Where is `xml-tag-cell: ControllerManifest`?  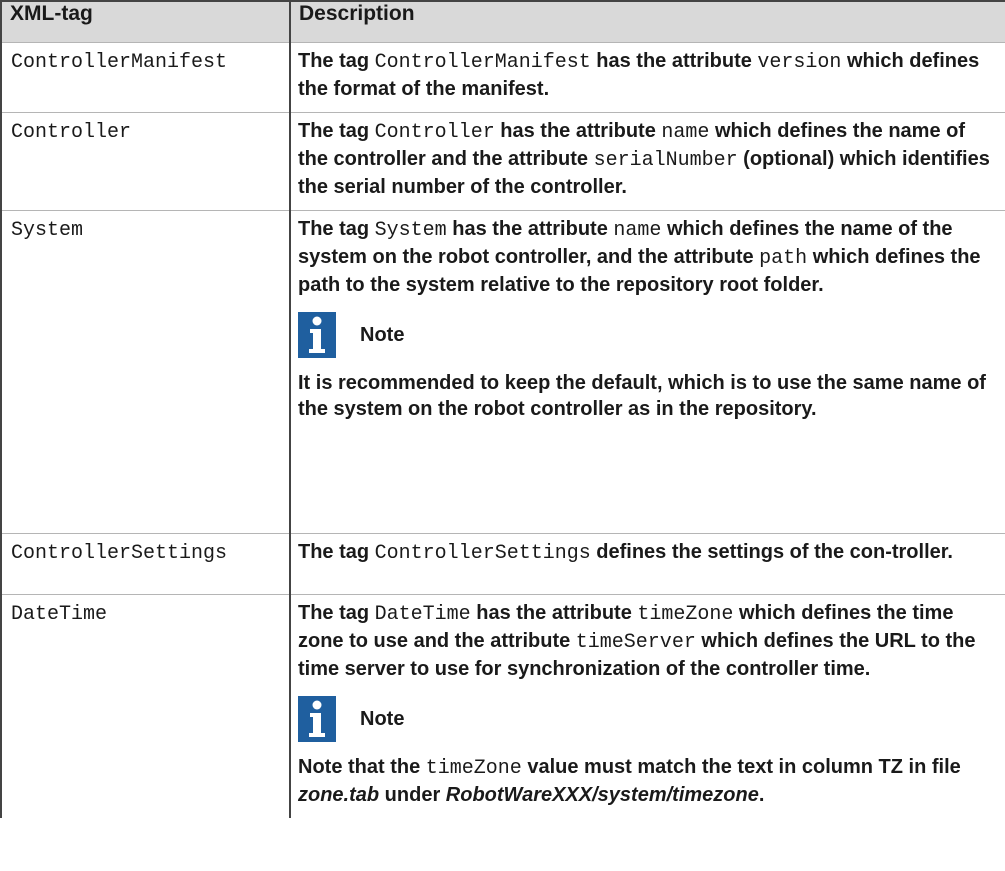
xml-tag-cell: ControllerManifest is located at coordinates (145, 77).